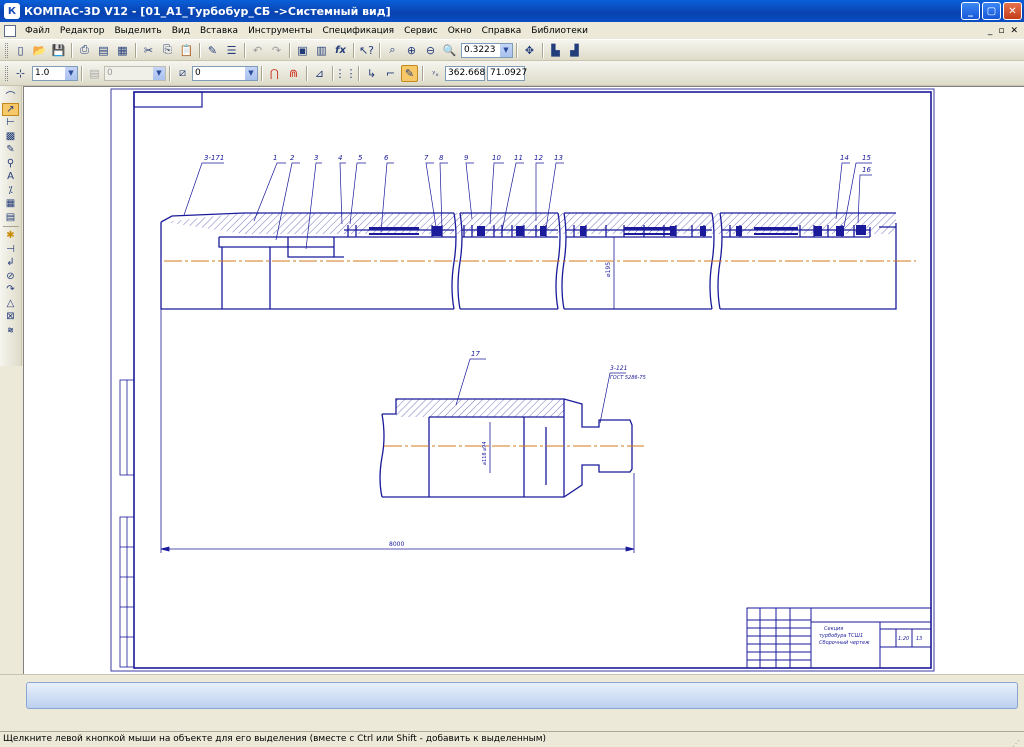  I want to click on measure-icon: ⁒, so click(10, 190).